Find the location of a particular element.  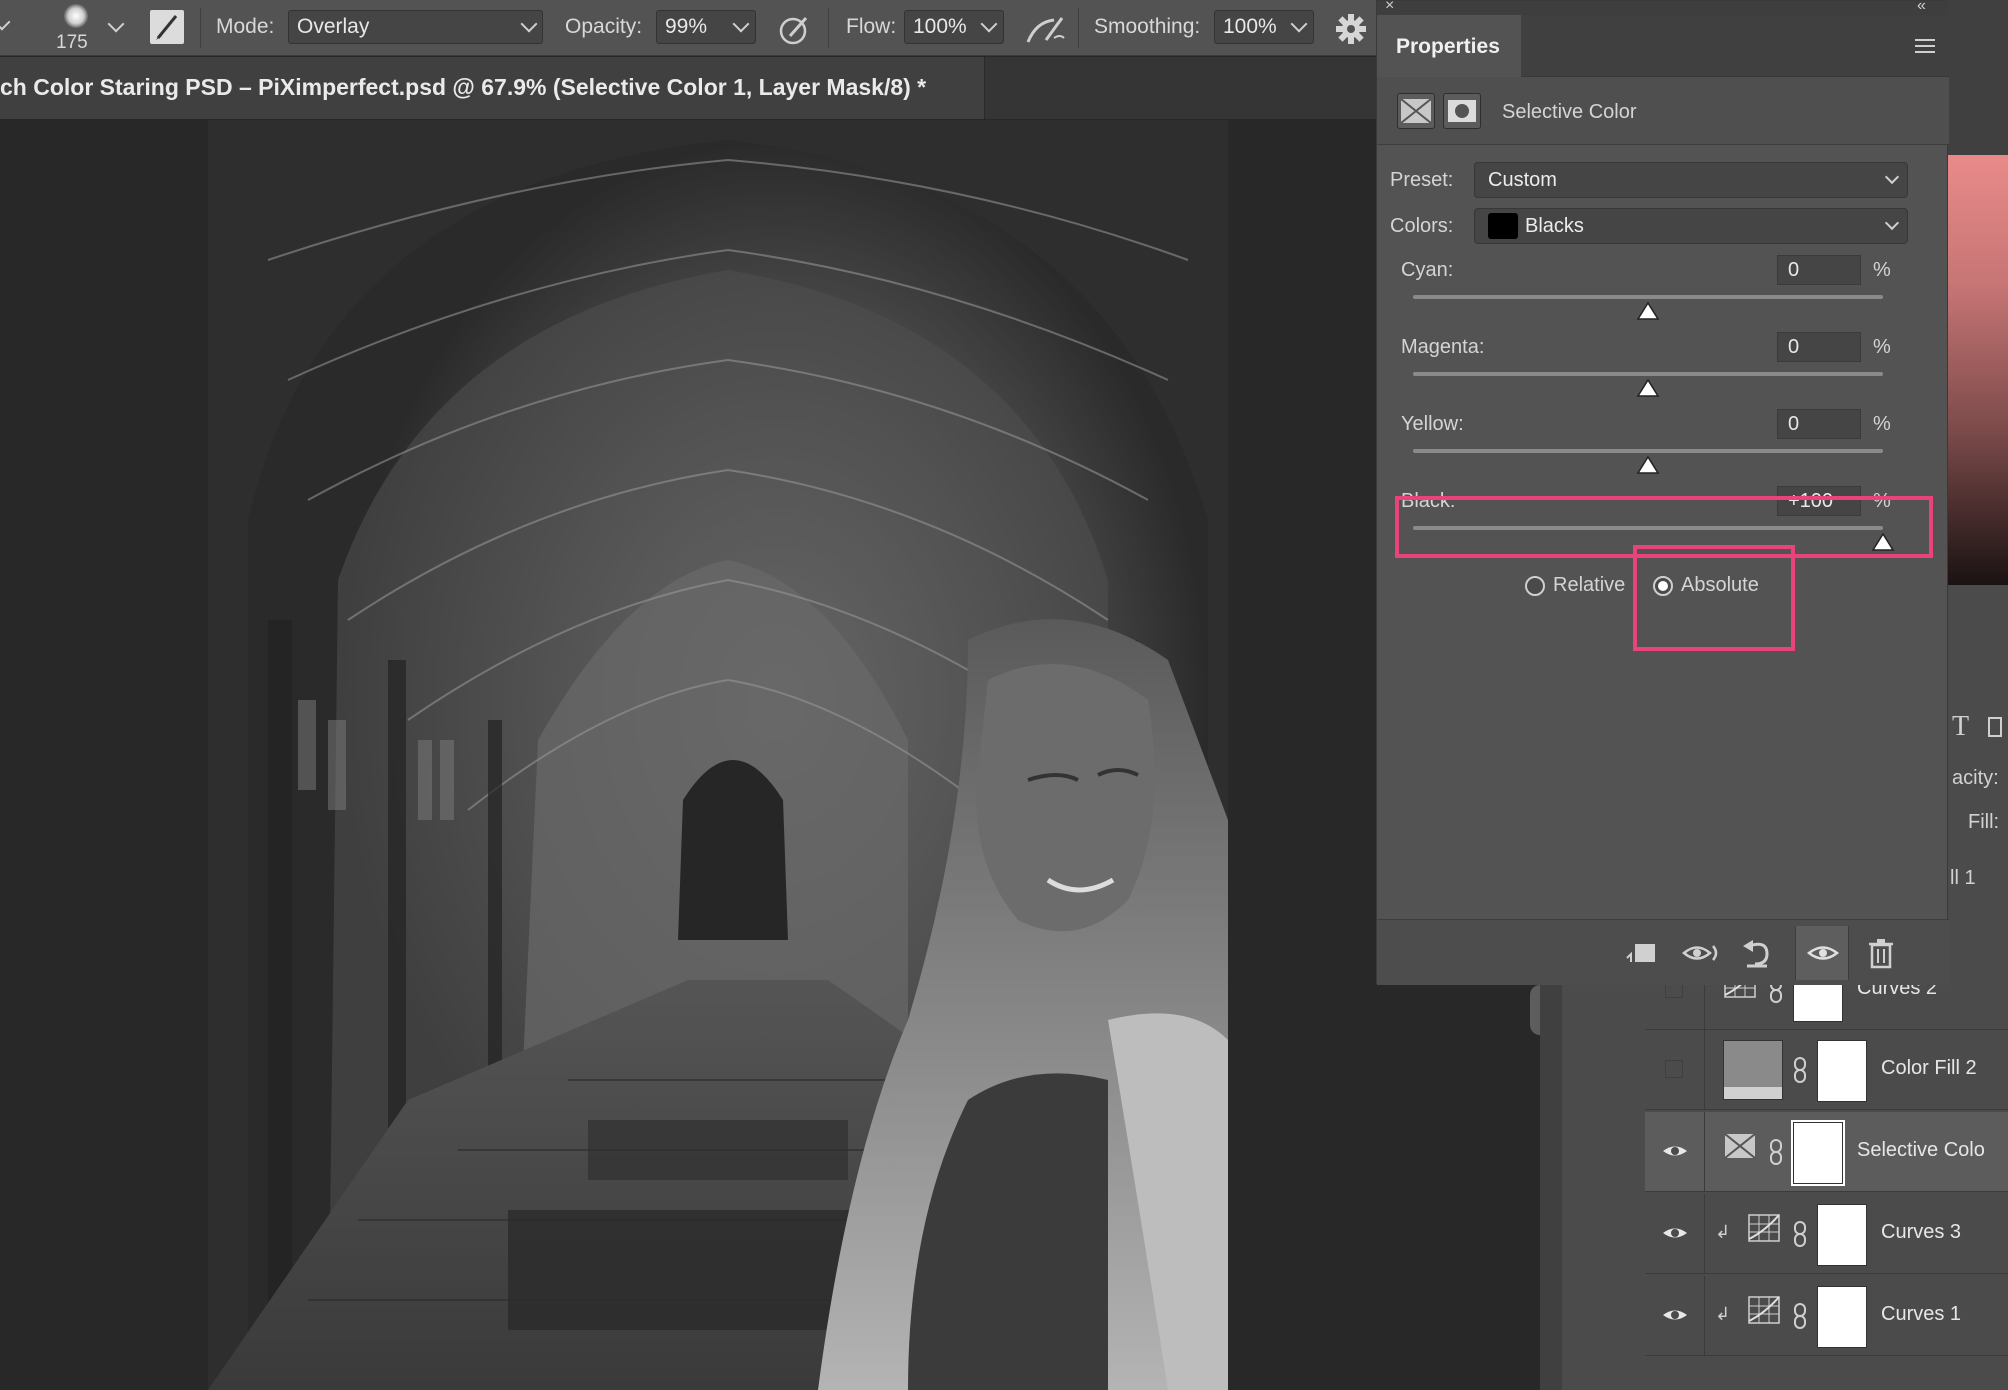

colors-value: Blacks is located at coordinates (1554, 226).